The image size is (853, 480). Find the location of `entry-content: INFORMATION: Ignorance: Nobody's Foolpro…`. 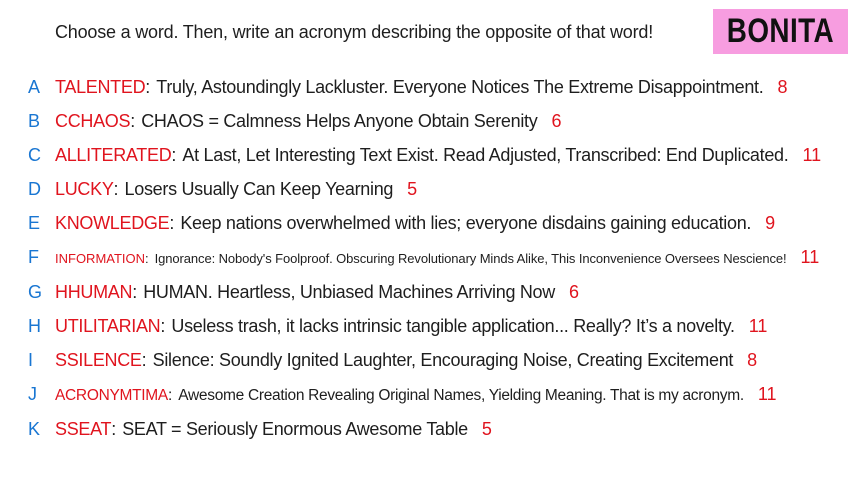

entry-content: INFORMATION: Ignorance: Nobody's Foolpro… is located at coordinates (437, 257).